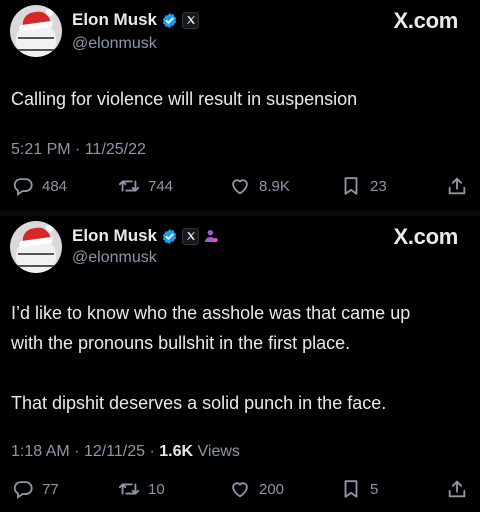 The image size is (480, 512). What do you see at coordinates (39, 186) in the screenshot?
I see `reply-button: 484` at bounding box center [39, 186].